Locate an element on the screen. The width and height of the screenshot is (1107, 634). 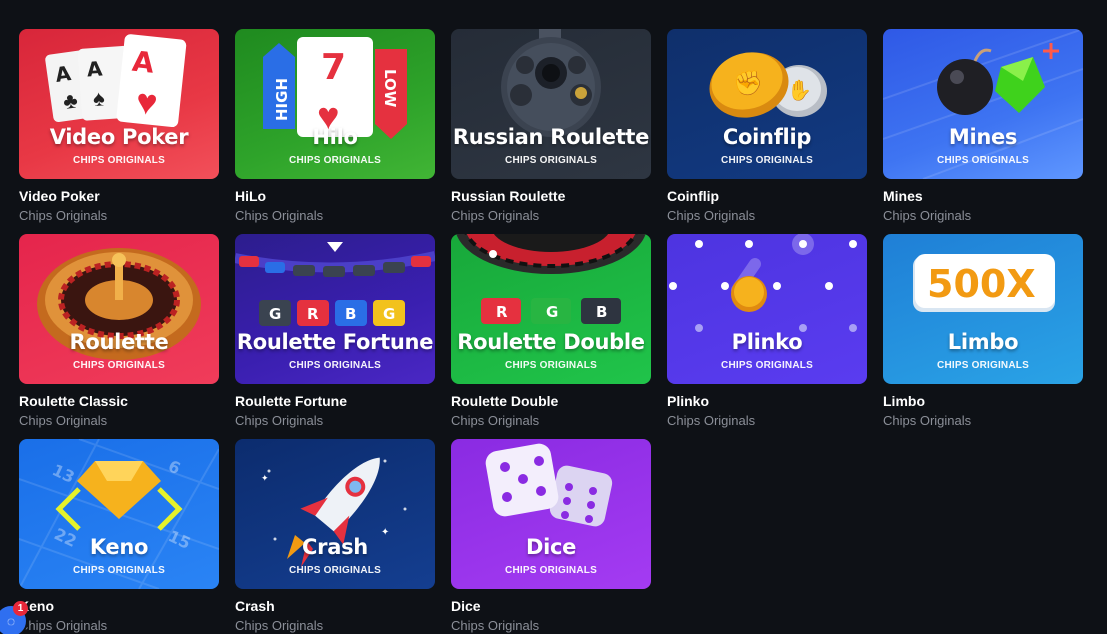
thumb-title: Roulette Fortune is located at coordinates (335, 342).